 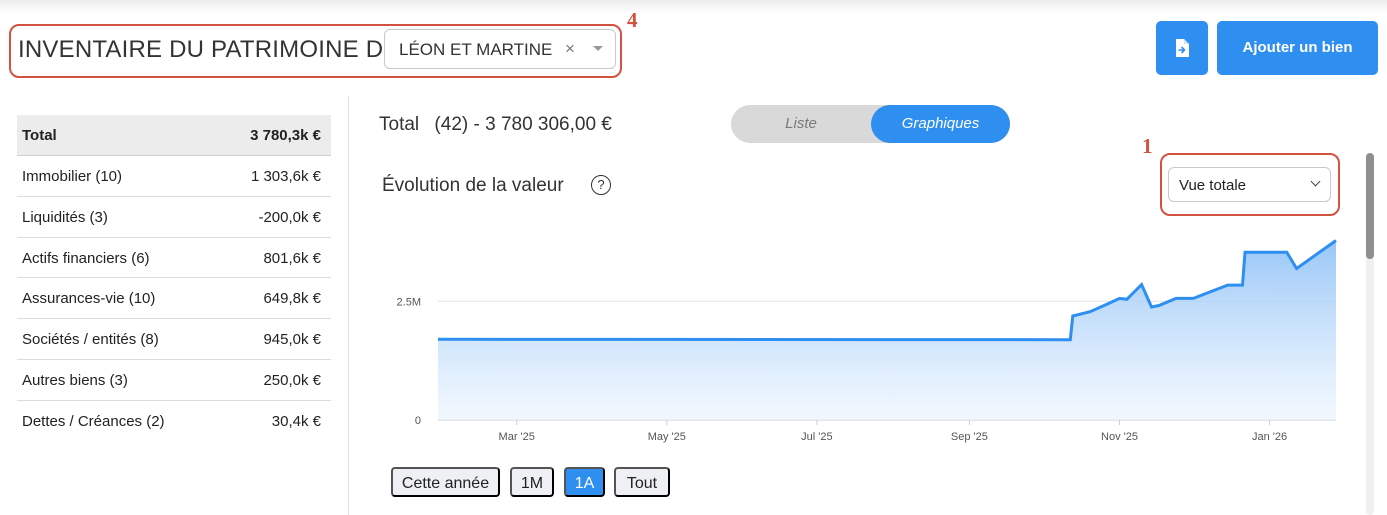 What do you see at coordinates (39, 135) in the screenshot?
I see `summary-total-label: Total` at bounding box center [39, 135].